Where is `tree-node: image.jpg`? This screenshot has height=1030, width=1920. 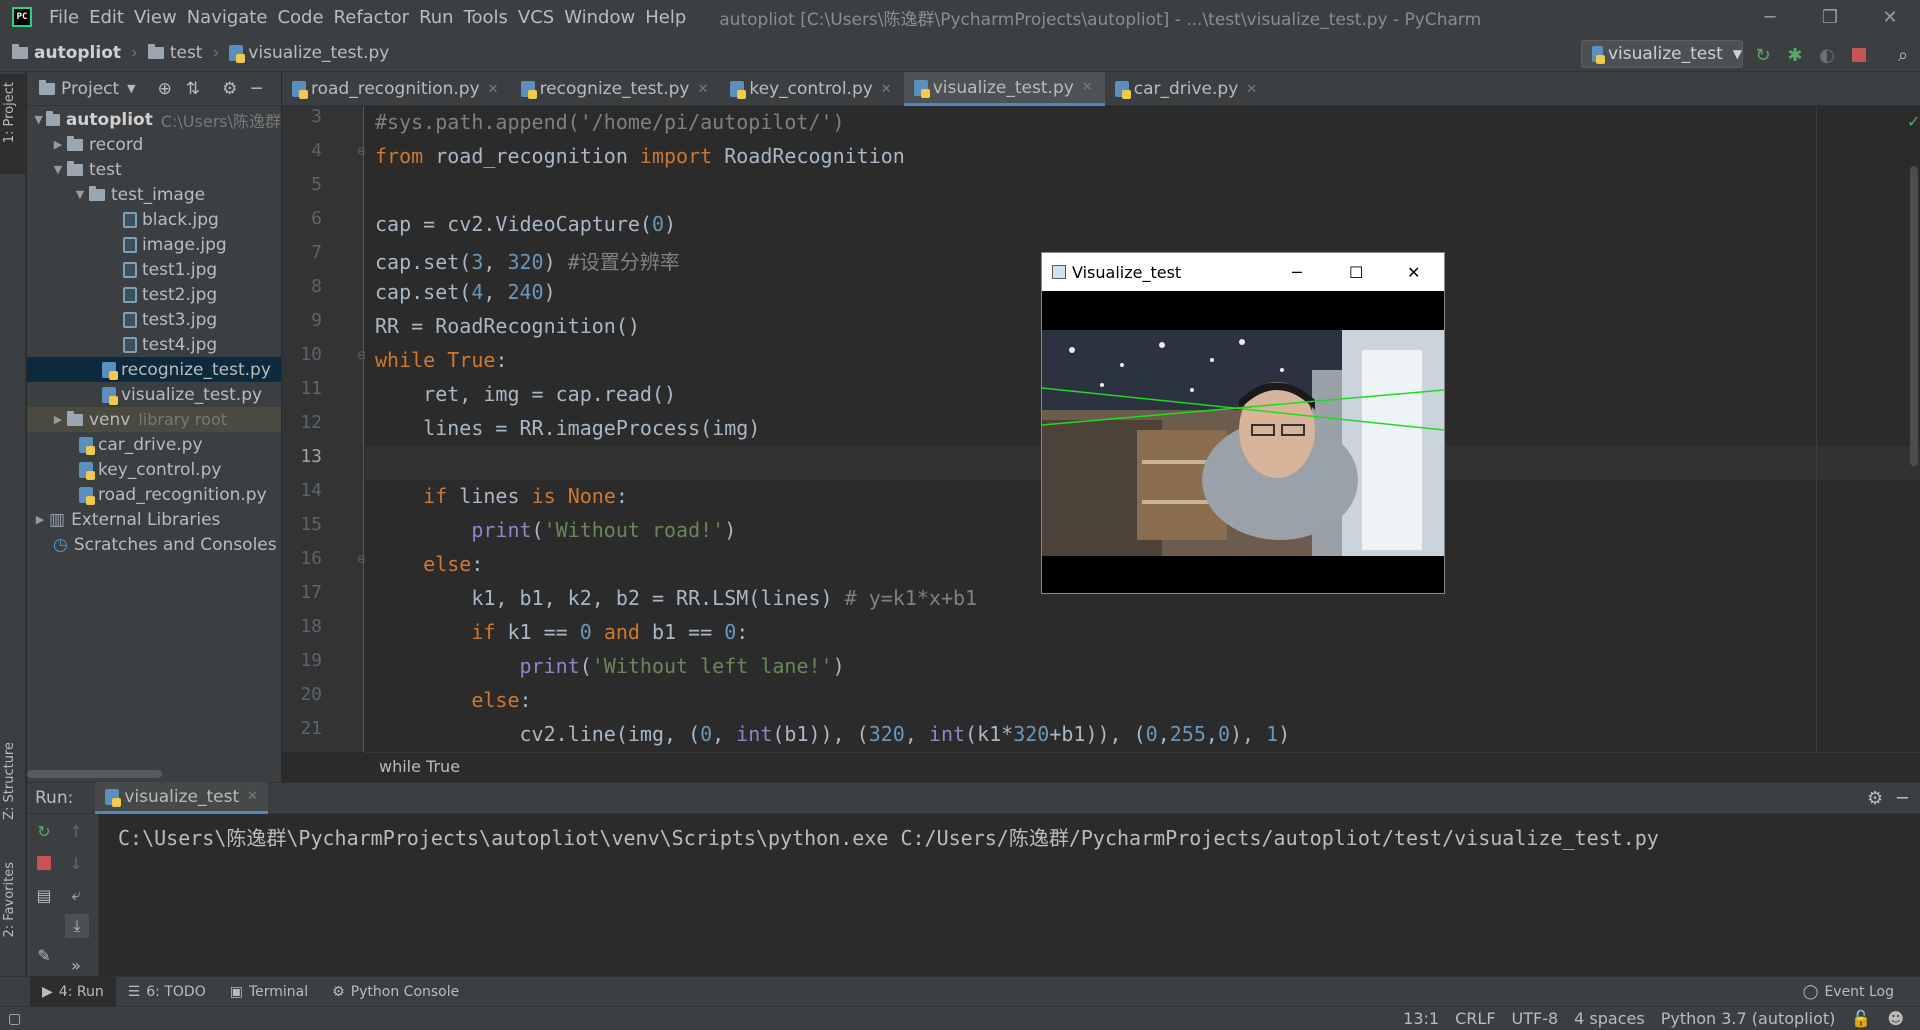
tree-node: image.jpg is located at coordinates (154, 244).